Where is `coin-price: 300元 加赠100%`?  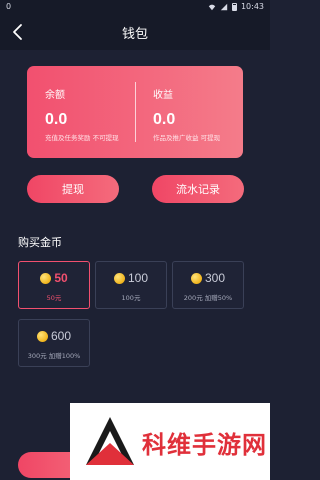 coin-price: 300元 加赠100% is located at coordinates (54, 356).